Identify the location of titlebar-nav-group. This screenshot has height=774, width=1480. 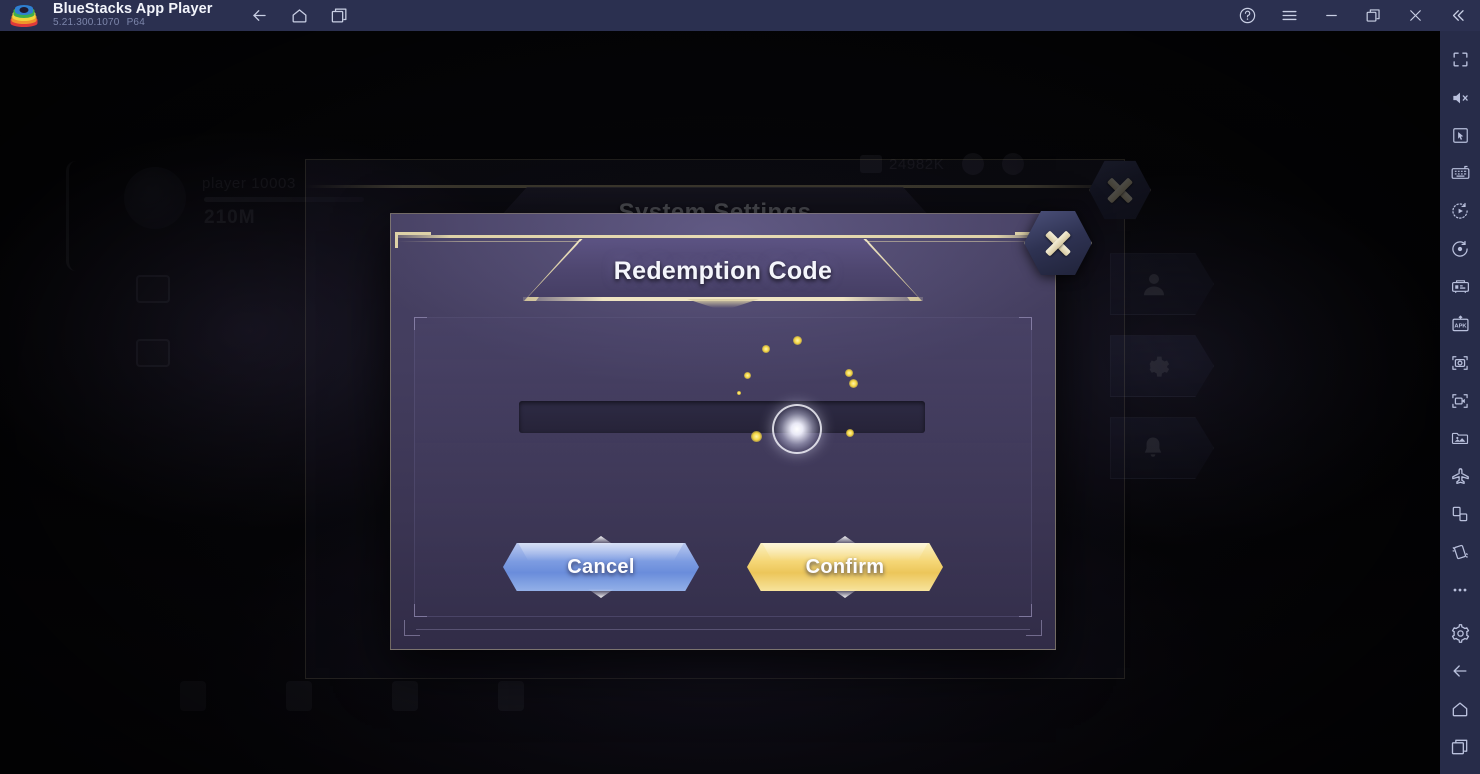
(300, 16).